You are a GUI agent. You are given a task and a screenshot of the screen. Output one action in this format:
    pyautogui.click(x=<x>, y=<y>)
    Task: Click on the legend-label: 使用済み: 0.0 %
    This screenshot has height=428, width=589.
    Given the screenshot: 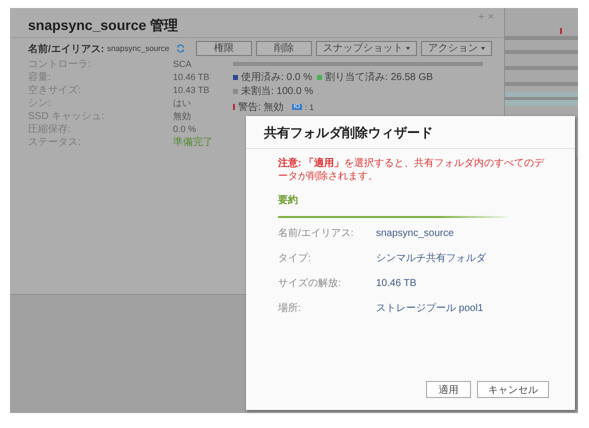 What is the action you would take?
    pyautogui.click(x=276, y=77)
    